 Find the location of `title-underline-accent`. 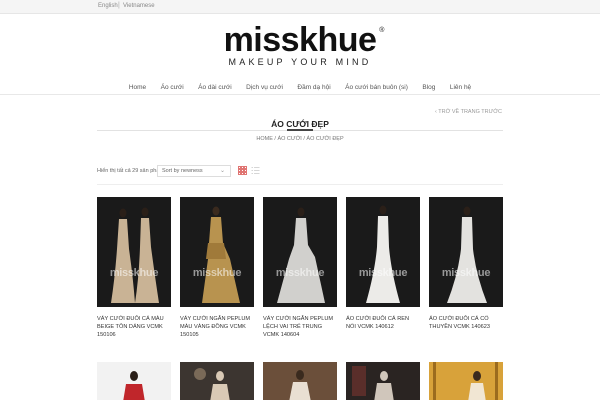

title-underline-accent is located at coordinates (300, 130).